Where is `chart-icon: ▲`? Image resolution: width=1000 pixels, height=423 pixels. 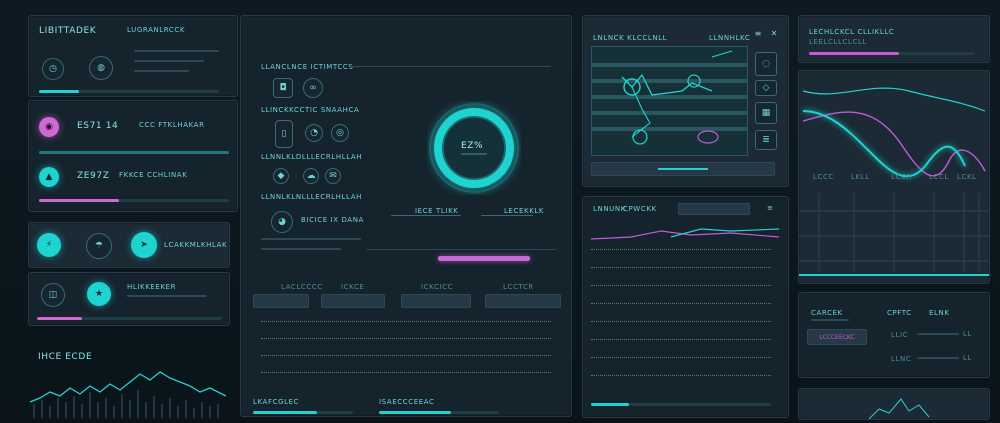 chart-icon: ▲ is located at coordinates (49, 177).